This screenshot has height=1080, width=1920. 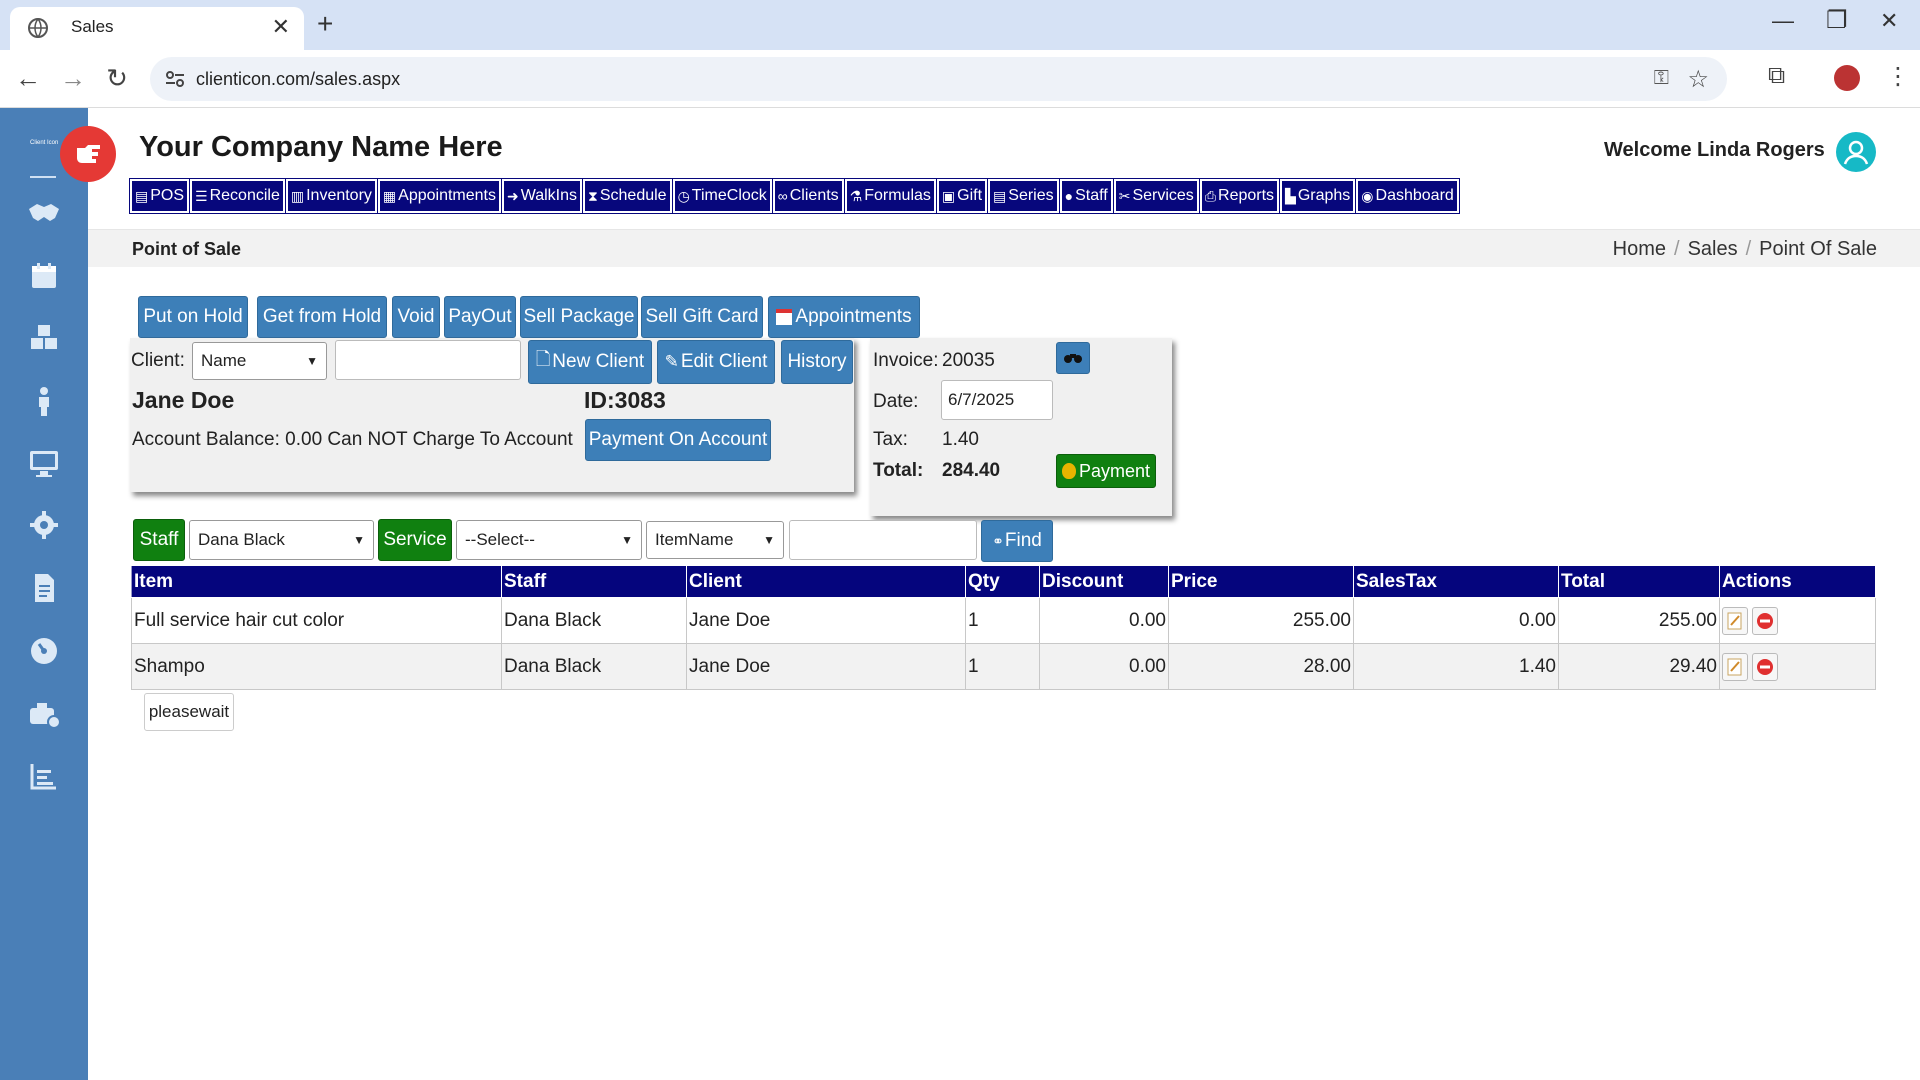 What do you see at coordinates (44, 651) in the screenshot?
I see `dashboard-icon` at bounding box center [44, 651].